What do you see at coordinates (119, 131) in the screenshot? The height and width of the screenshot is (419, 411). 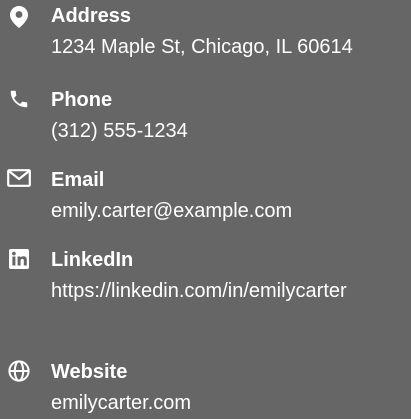 I see `phone-value: (312) 555-1234` at bounding box center [119, 131].